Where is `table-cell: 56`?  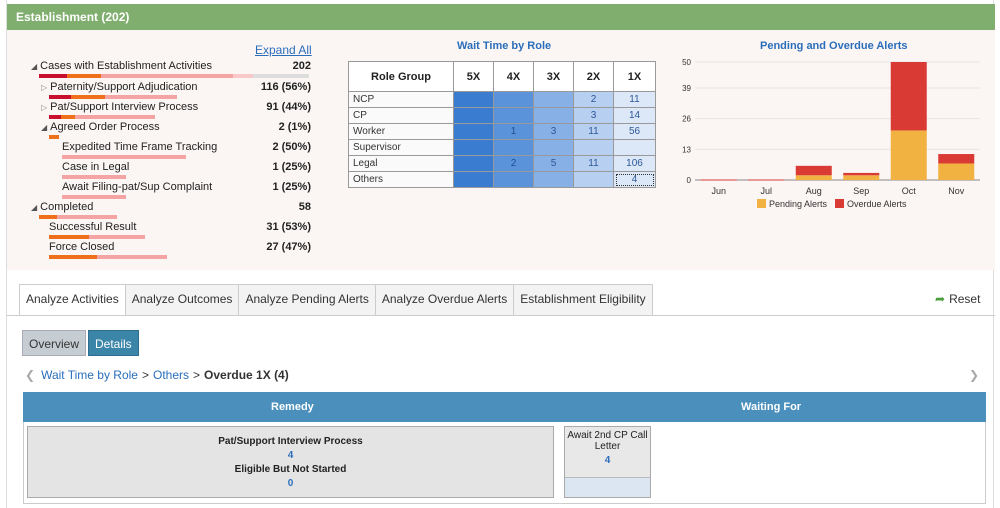 table-cell: 56 is located at coordinates (634, 131).